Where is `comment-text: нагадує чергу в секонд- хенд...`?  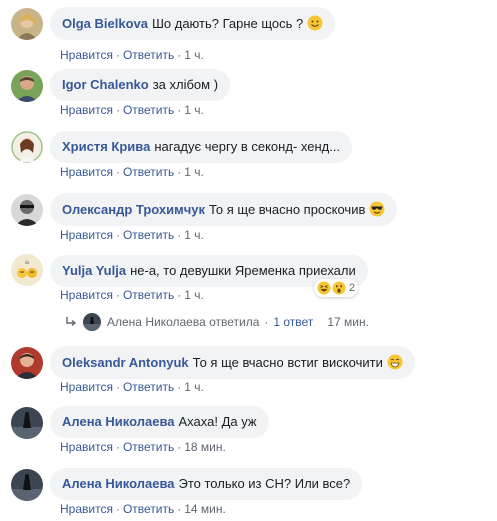 comment-text: нагадує чергу в секонд- хенд... is located at coordinates (247, 146).